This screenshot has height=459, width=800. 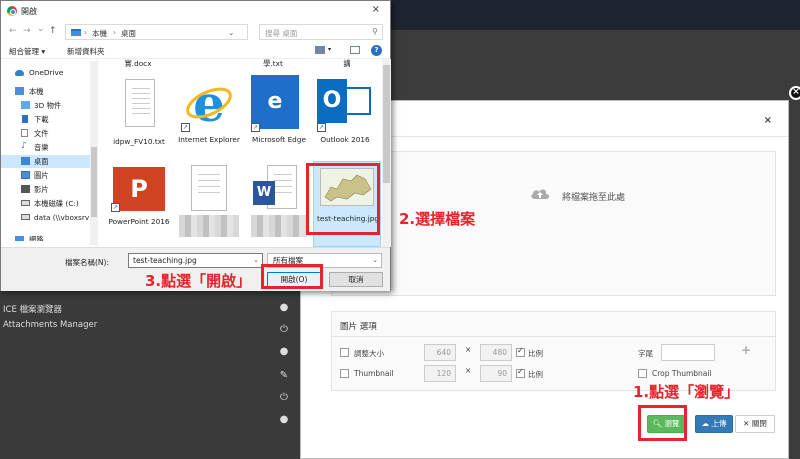 I want to click on nav-item-onedrive: OneDrive, so click(x=47, y=72).